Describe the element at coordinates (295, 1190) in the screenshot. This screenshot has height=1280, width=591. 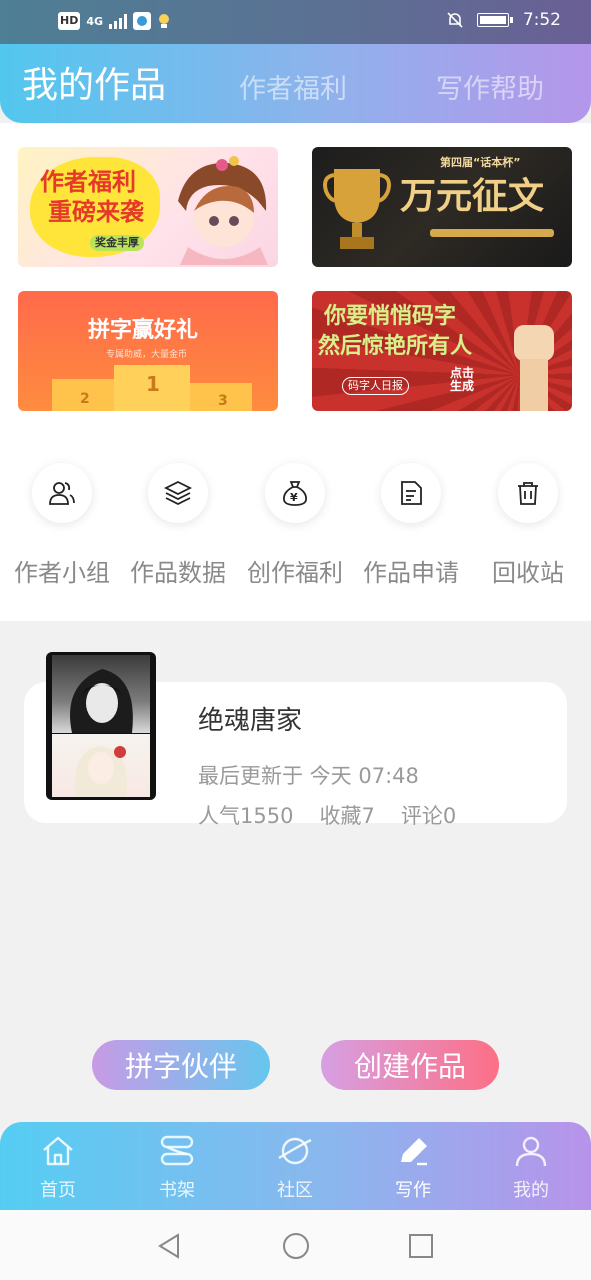
I see `nav-community-label: 社区` at that location.